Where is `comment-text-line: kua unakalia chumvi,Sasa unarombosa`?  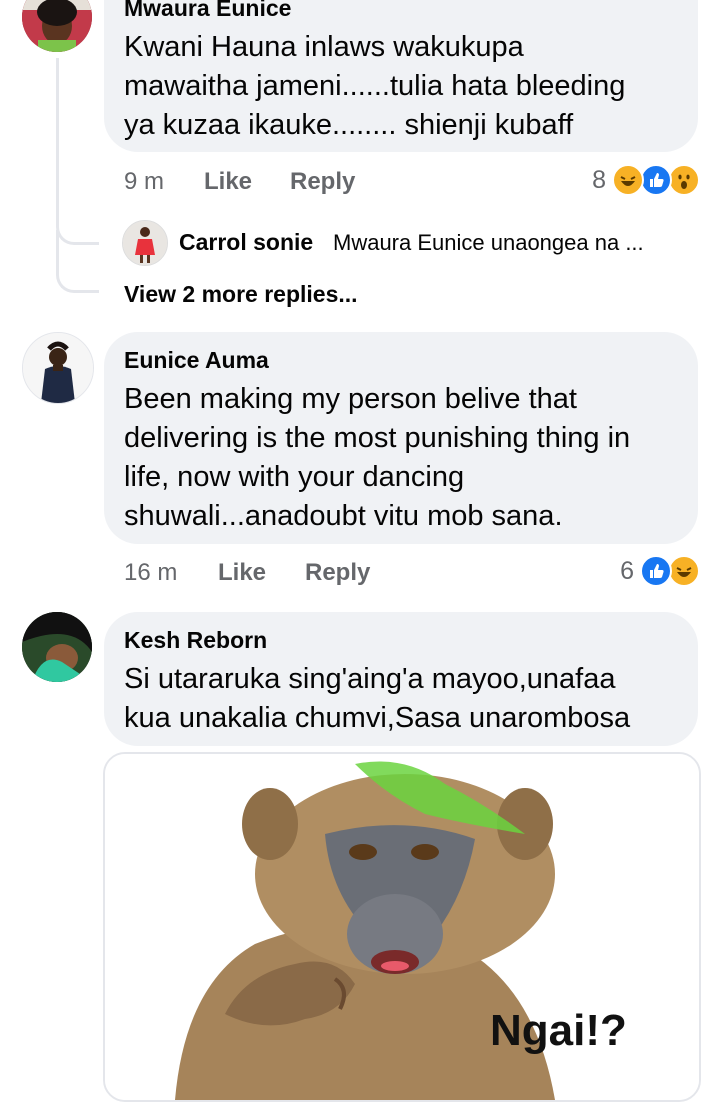
comment-text-line: kua unakalia chumvi,Sasa unarombosa is located at coordinates (377, 718).